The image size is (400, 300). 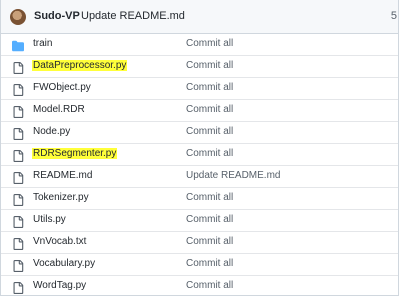 What do you see at coordinates (64, 263) in the screenshot?
I see `file-name-link: Vocabulary.py` at bounding box center [64, 263].